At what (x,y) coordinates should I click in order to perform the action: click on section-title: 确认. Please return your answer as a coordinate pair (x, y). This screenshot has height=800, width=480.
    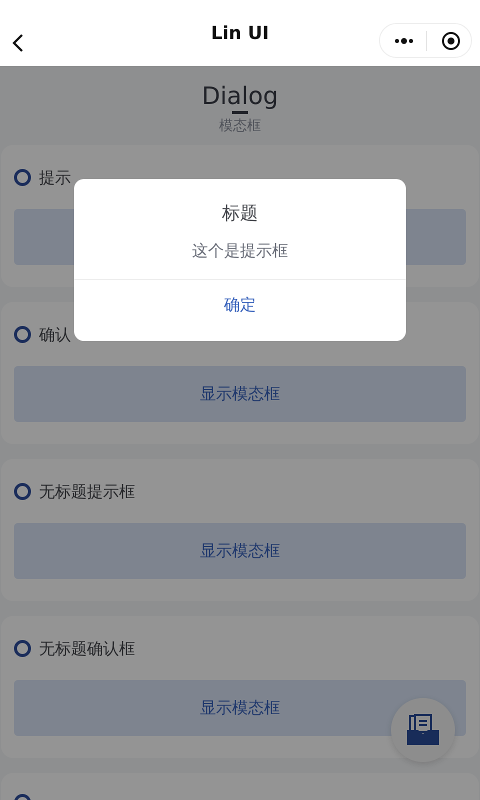
    Looking at the image, I should click on (55, 335).